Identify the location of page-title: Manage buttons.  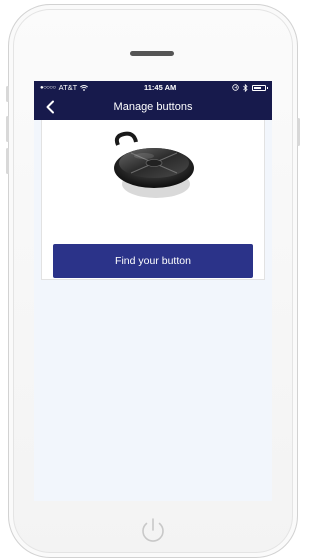
(153, 107).